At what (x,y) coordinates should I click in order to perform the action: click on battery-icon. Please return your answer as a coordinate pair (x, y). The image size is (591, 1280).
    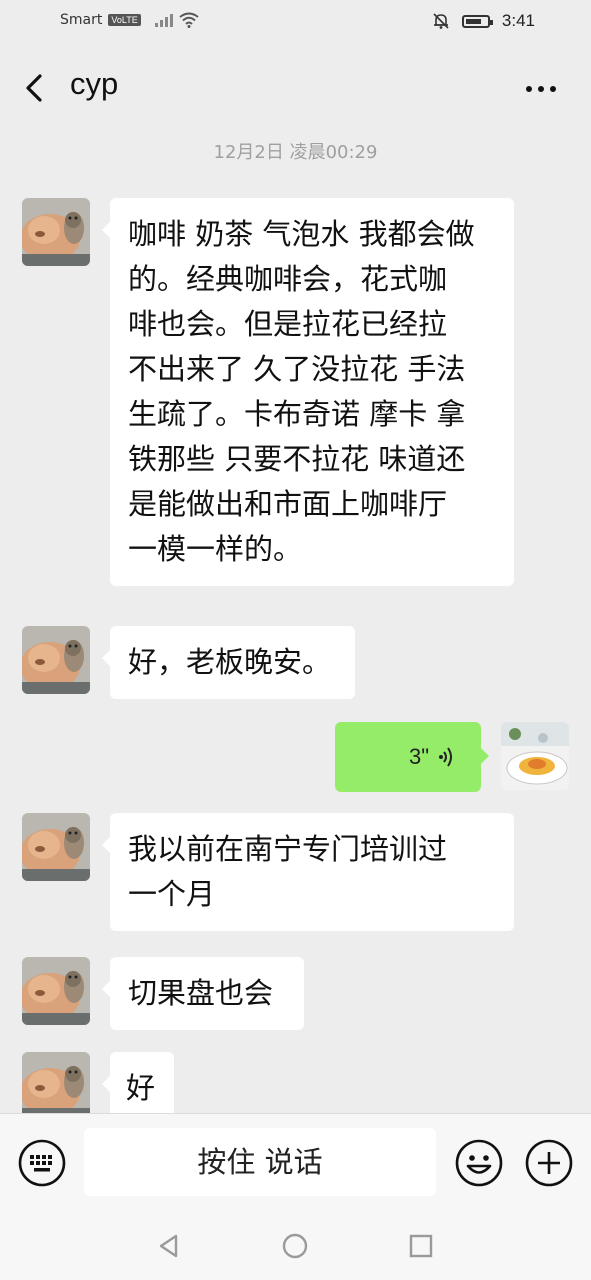
    Looking at the image, I should click on (477, 21).